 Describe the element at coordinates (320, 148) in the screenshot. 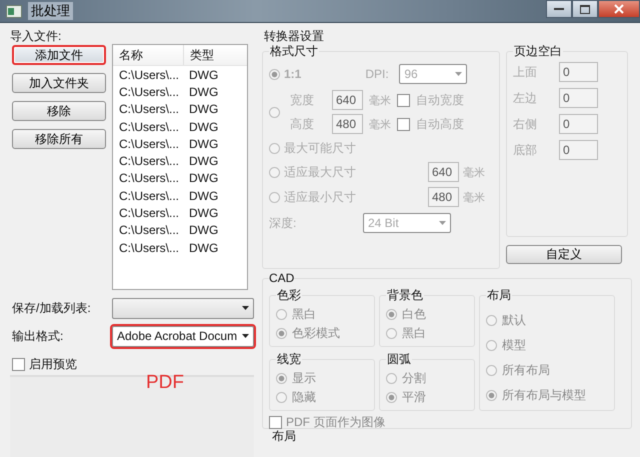

I see `radio-label: 最大可能尺寸` at that location.